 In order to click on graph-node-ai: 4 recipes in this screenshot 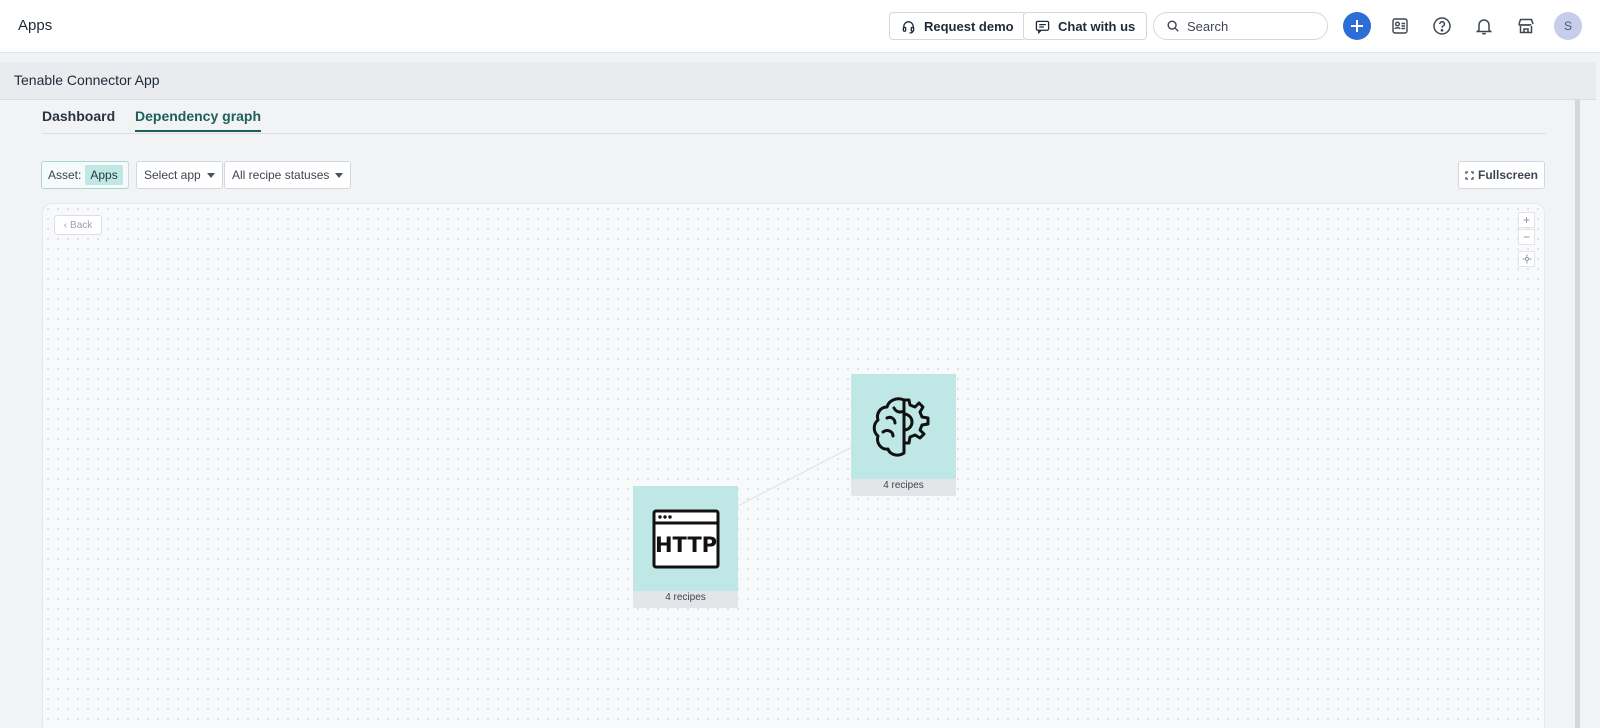, I will do `click(903, 435)`.